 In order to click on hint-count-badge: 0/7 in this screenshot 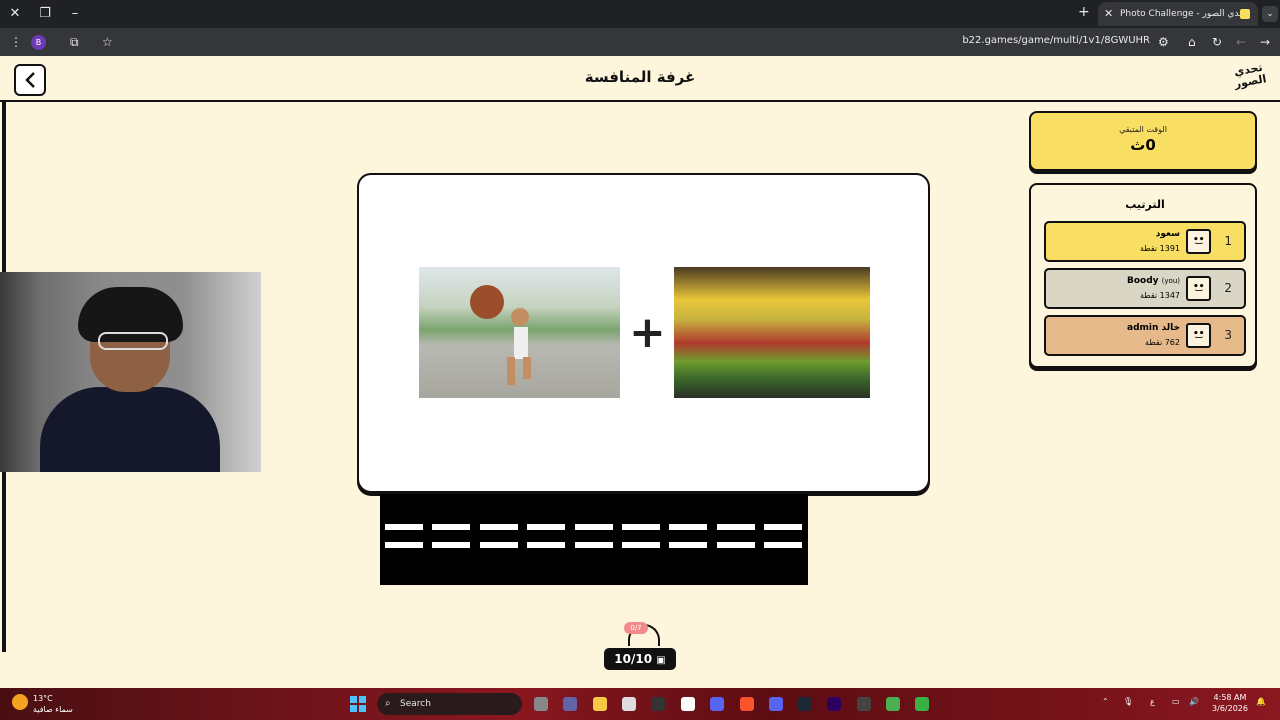, I will do `click(636, 628)`.